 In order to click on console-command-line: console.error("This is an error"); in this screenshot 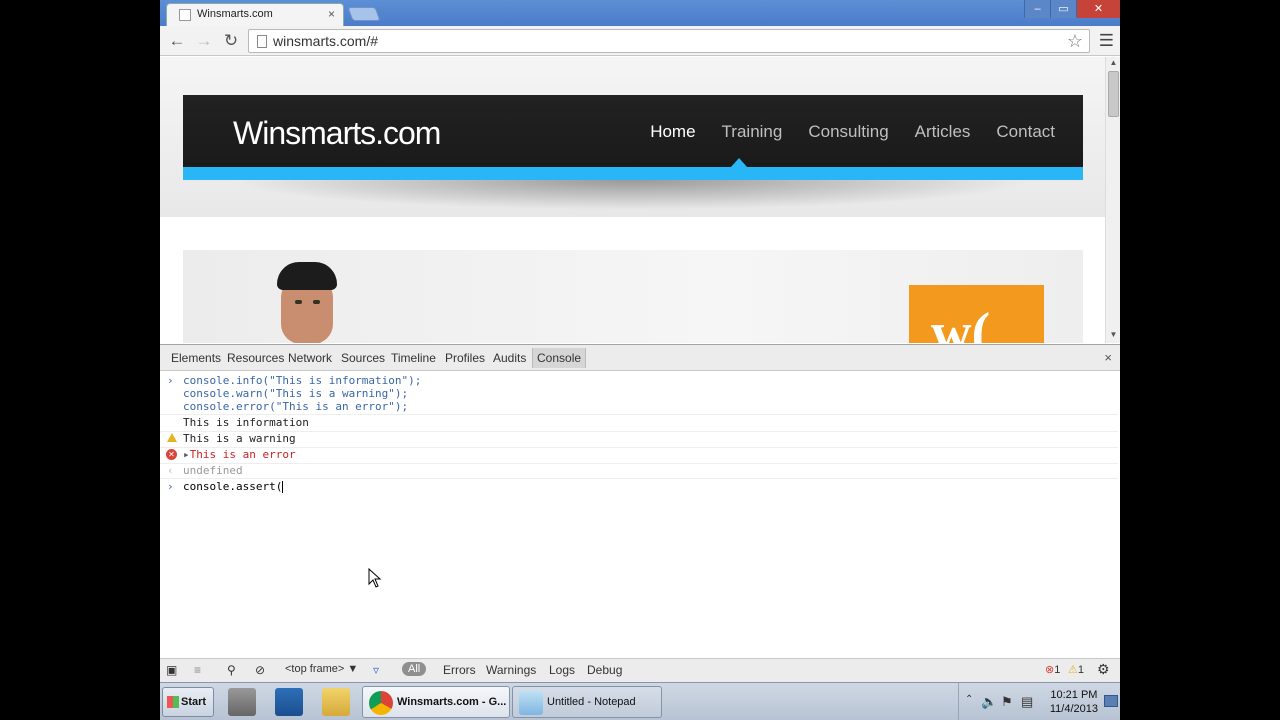, I will do `click(296, 406)`.